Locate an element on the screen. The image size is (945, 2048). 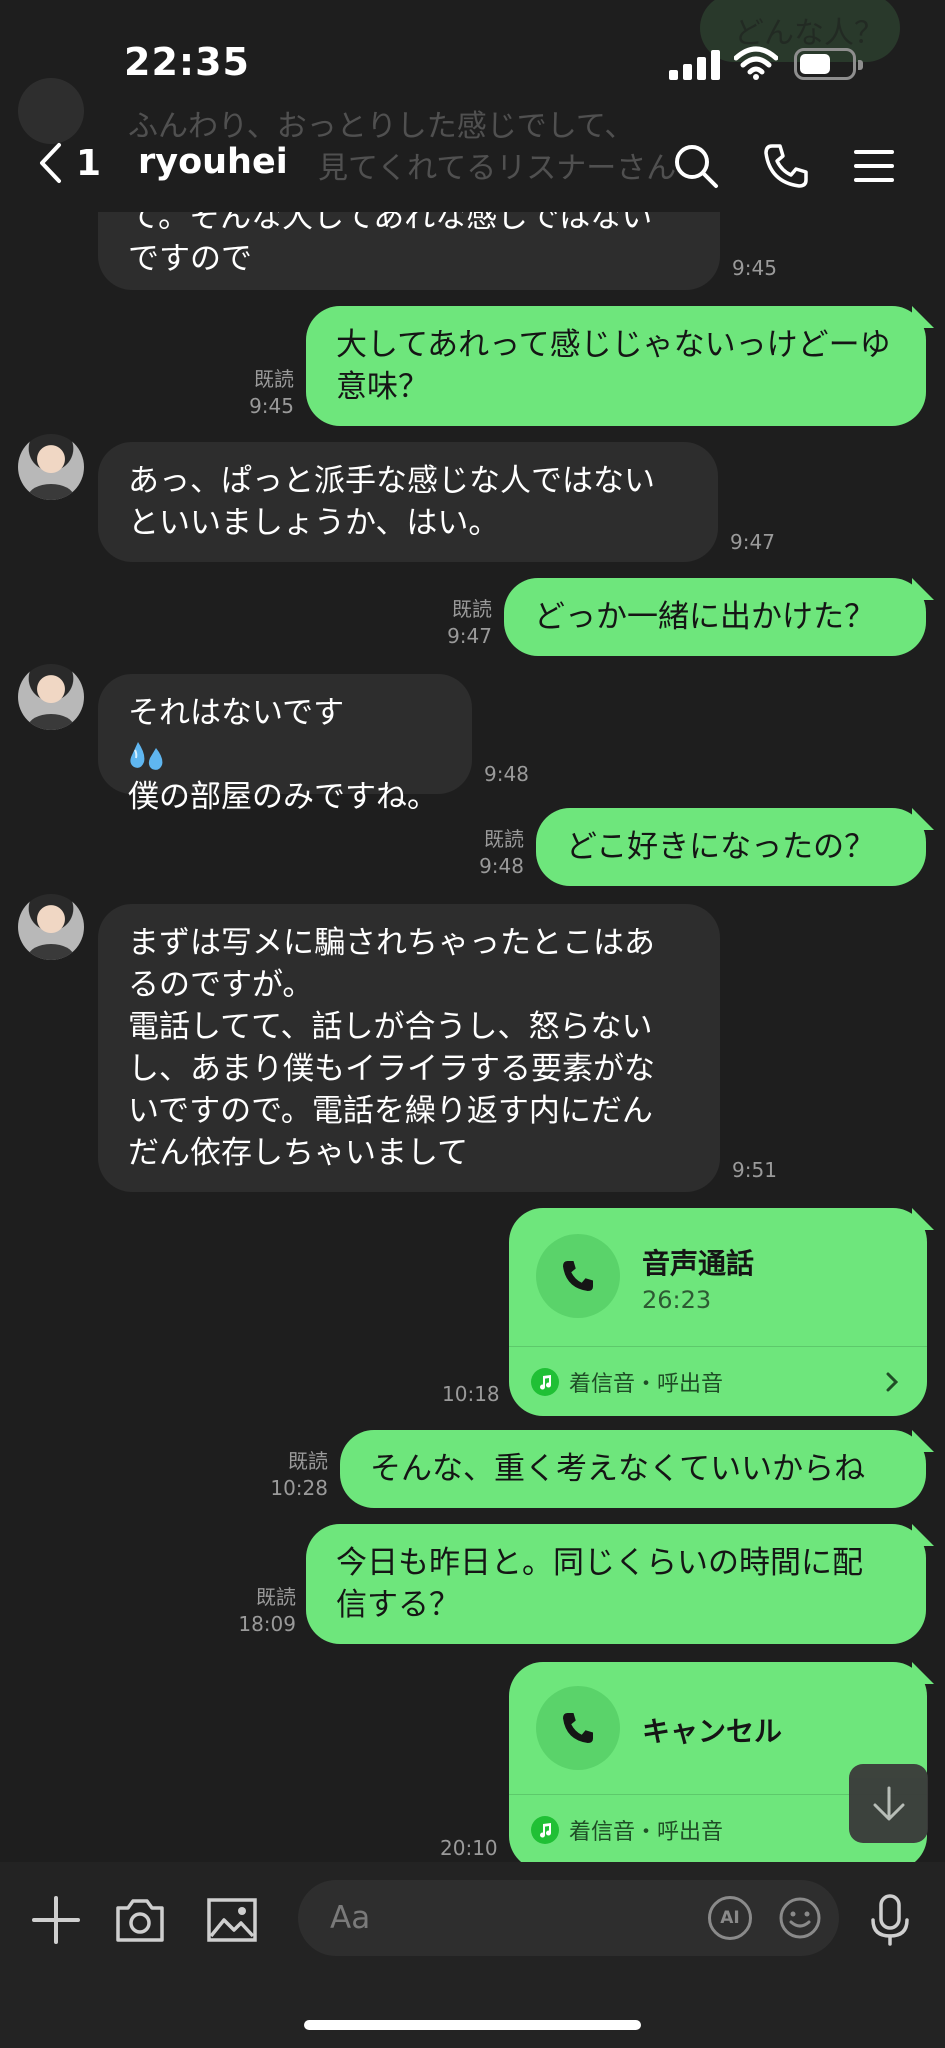
call-duration: 26:23 is located at coordinates (677, 1300).